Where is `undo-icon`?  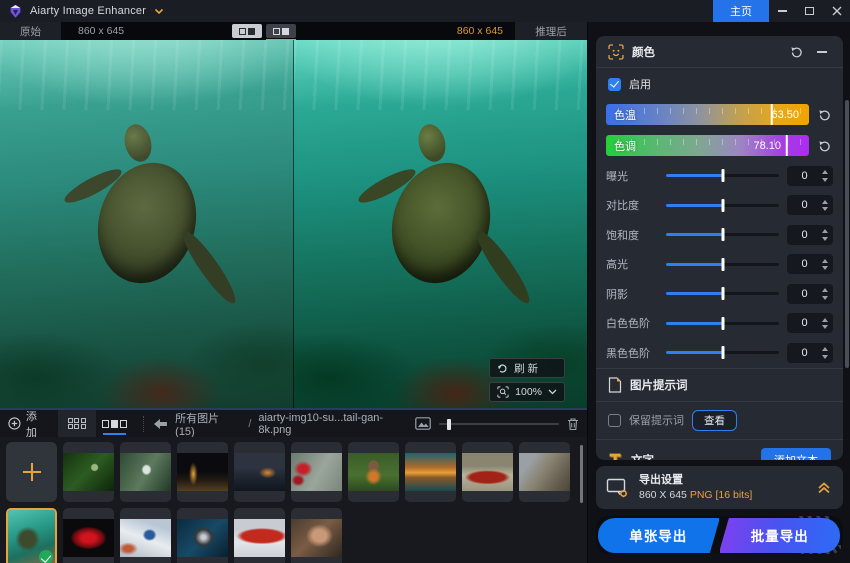 undo-icon is located at coordinates (824, 114).